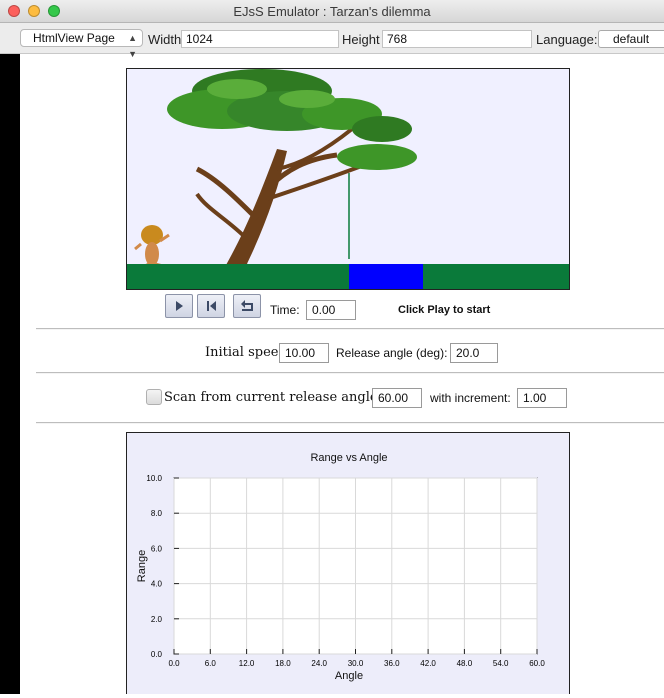 This screenshot has width=664, height=698. Describe the element at coordinates (356, 663) in the screenshot. I see `x-tick-label: 30.0` at that location.